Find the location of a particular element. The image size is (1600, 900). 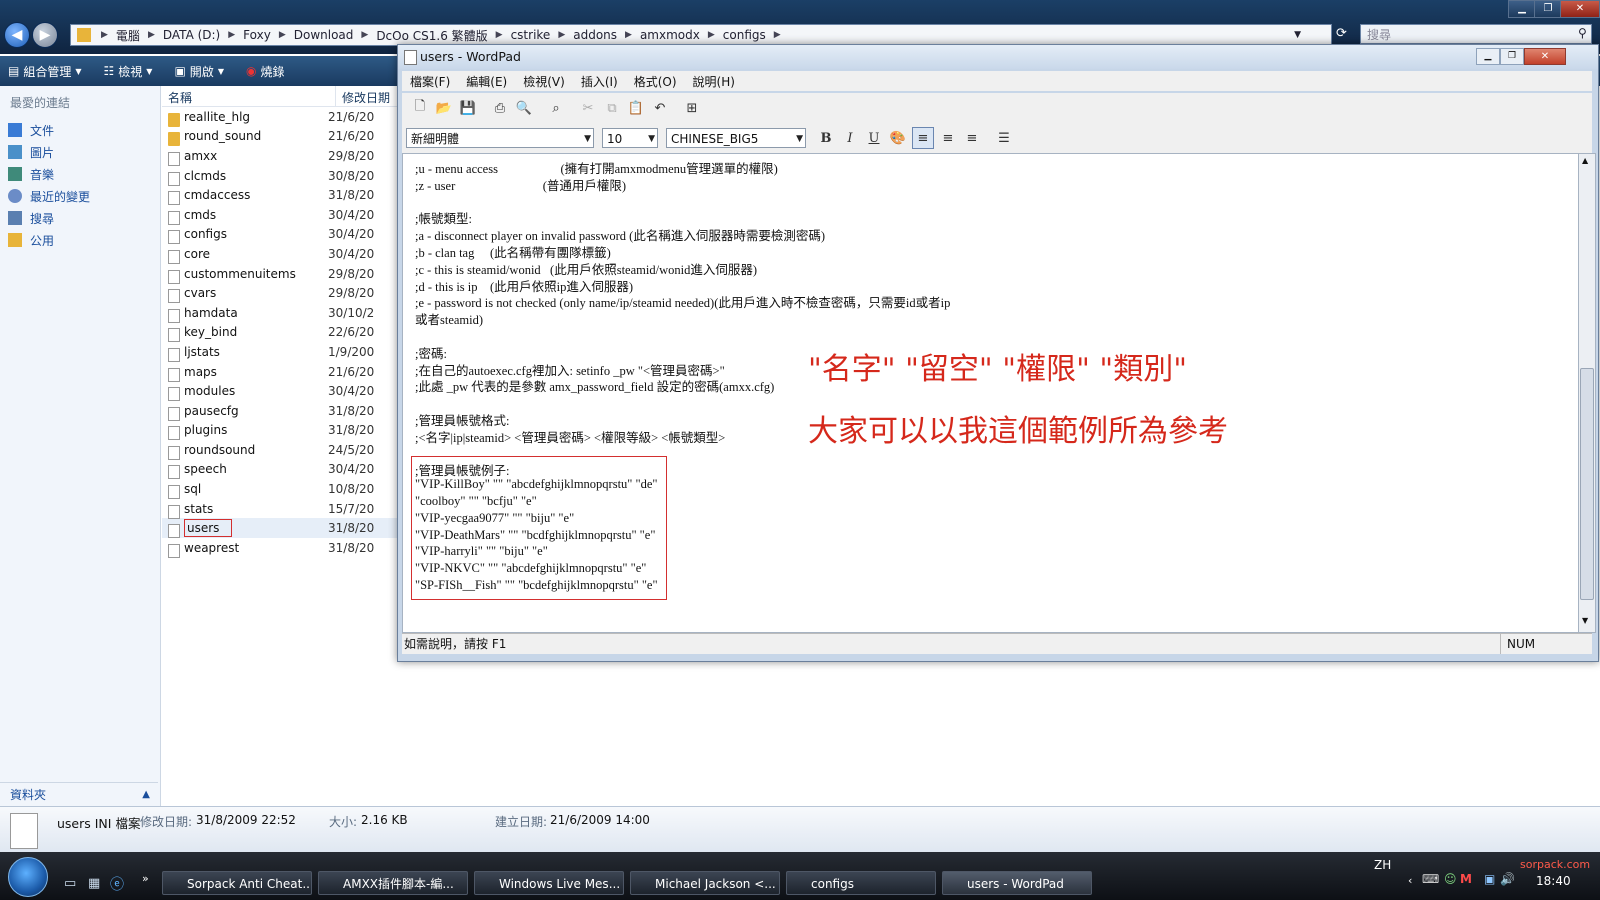

burn-button: ◉ 燒錄 is located at coordinates (265, 71).